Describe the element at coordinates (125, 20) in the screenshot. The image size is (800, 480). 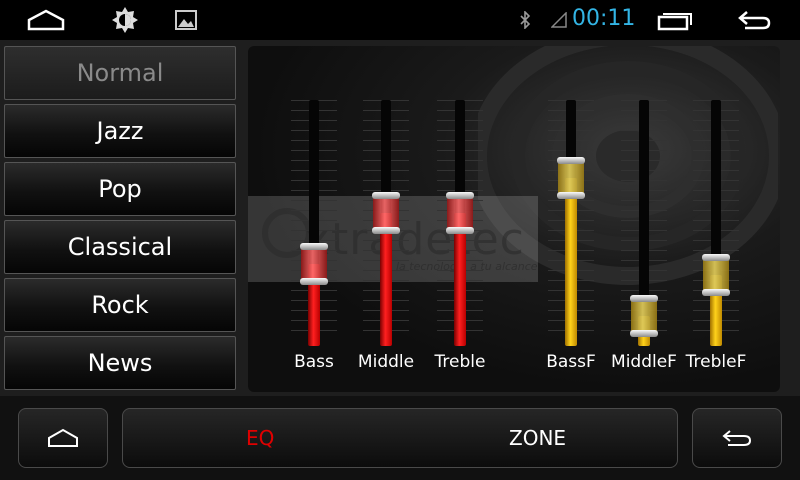
I see `brightness-icon` at that location.